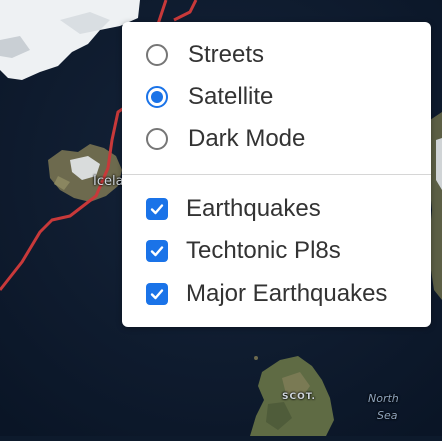 This screenshot has height=441, width=442. I want to click on dark-mode-radio, so click(157, 139).